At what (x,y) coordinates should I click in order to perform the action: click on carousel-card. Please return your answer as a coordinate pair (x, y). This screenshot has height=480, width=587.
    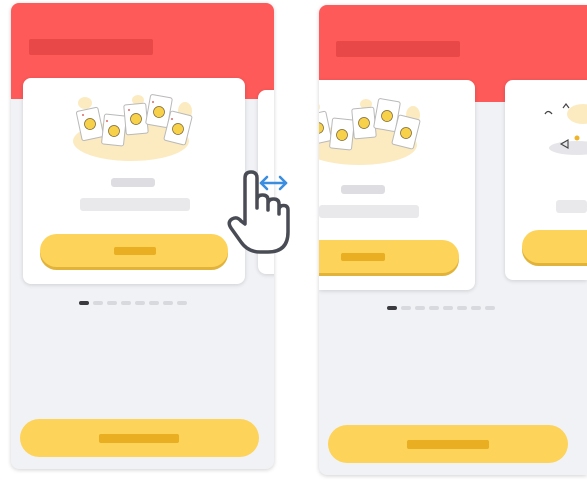
    Looking at the image, I should click on (397, 185).